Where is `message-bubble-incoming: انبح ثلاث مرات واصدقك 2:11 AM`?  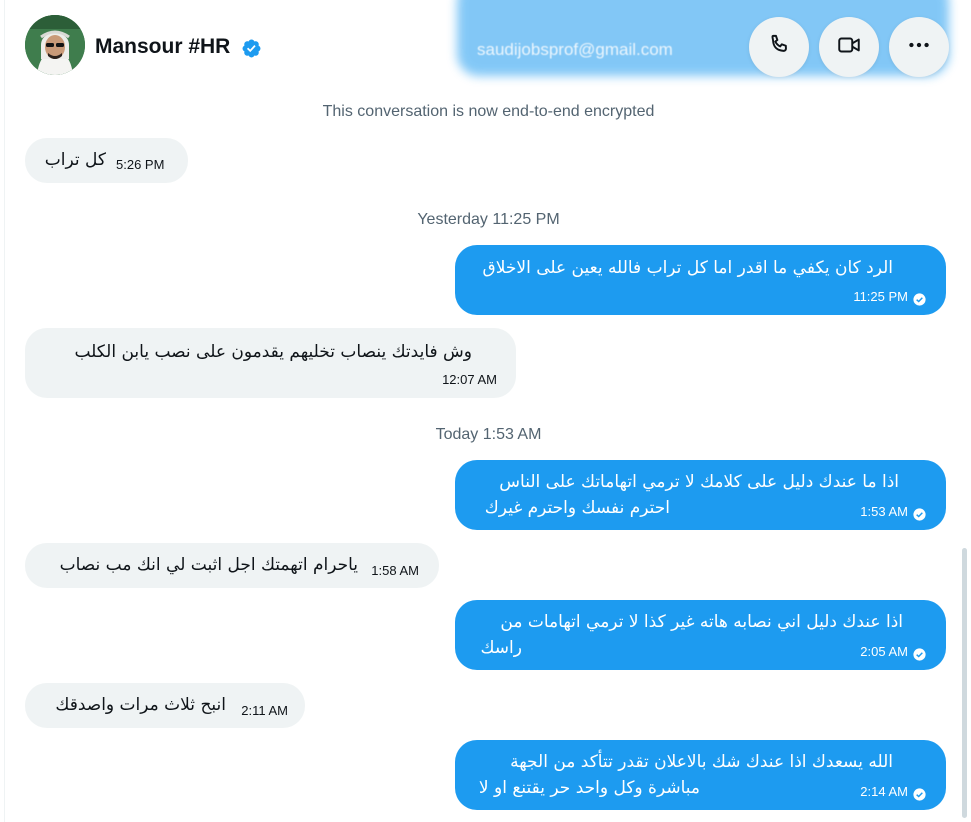 message-bubble-incoming: انبح ثلاث مرات واصدقك 2:11 AM is located at coordinates (165, 705).